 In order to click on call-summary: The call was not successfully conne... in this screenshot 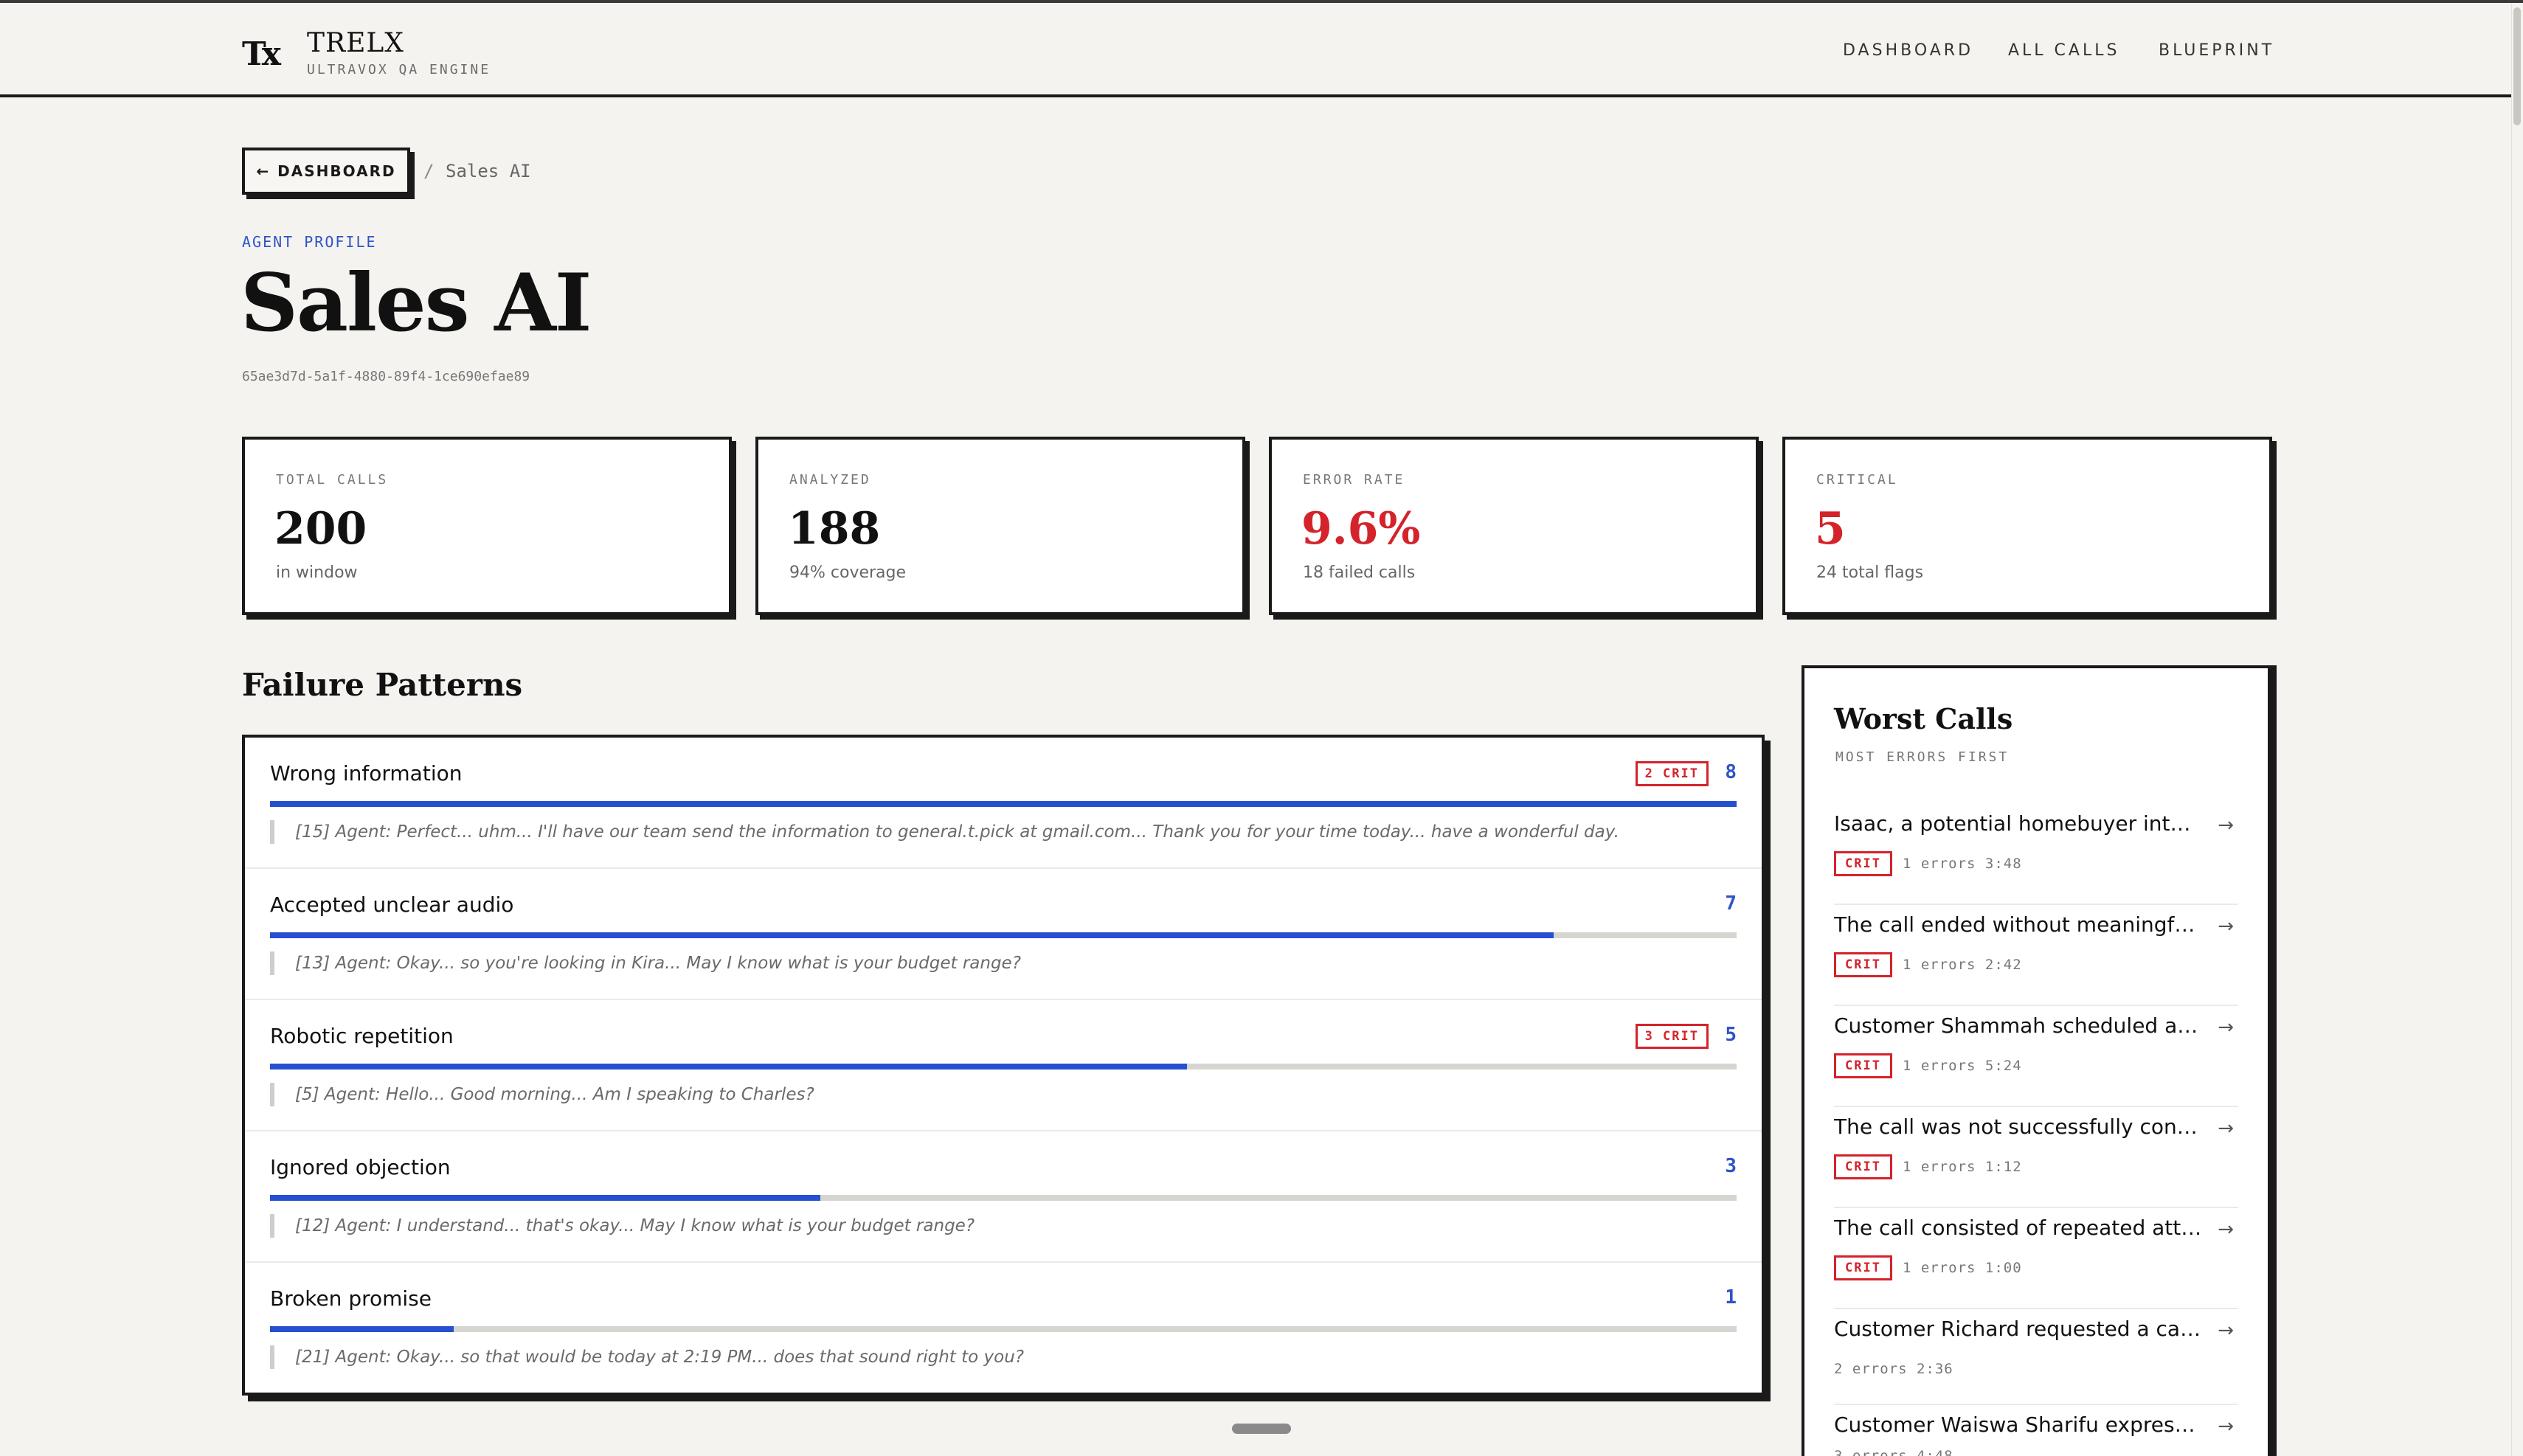, I will do `click(2018, 1126)`.